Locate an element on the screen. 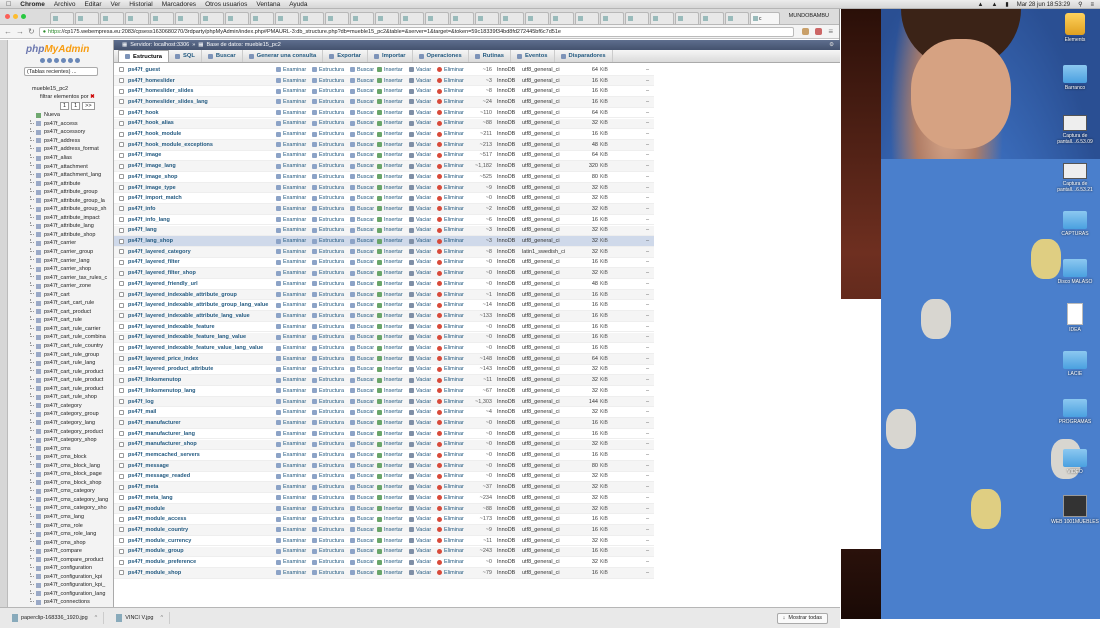 The width and height of the screenshot is (1100, 628). table-name-link: ps47f_meta is located at coordinates (202, 487).